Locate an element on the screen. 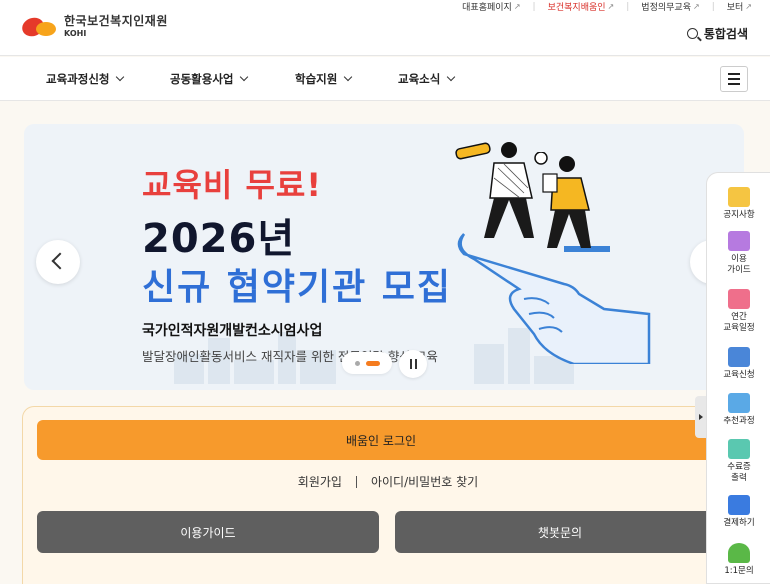 This screenshot has width=770, height=584. certificate-icon is located at coordinates (739, 449).